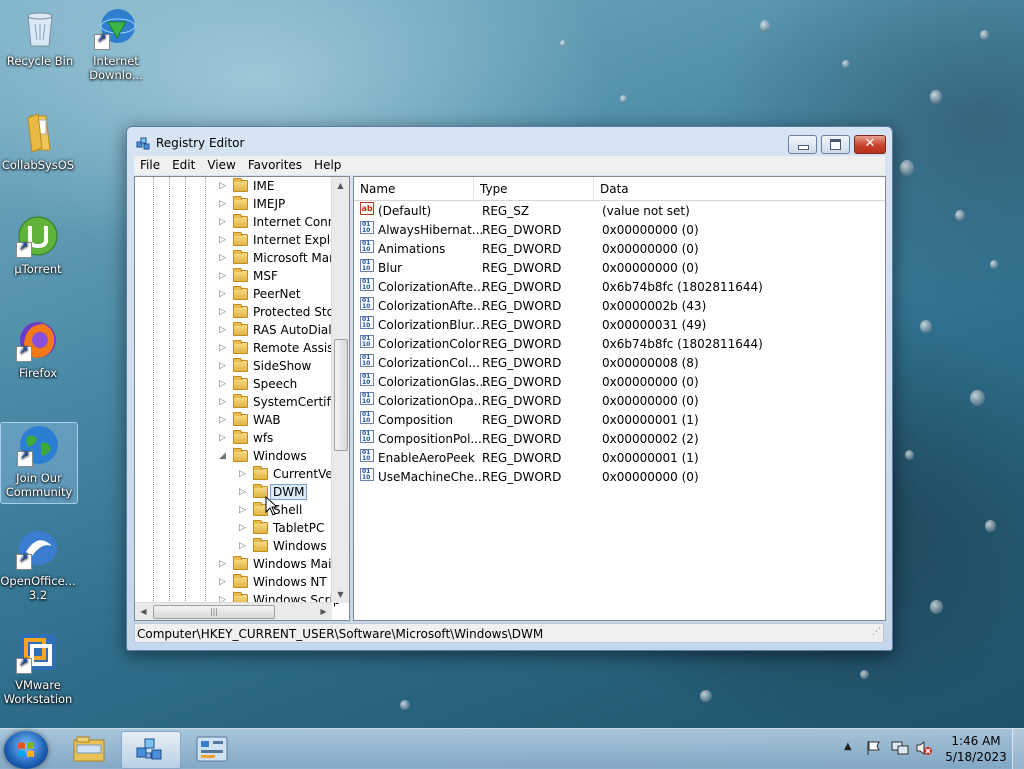 The height and width of the screenshot is (769, 1024). Describe the element at coordinates (279, 312) in the screenshot. I see `tree-item: ▷ Protected Stor` at that location.